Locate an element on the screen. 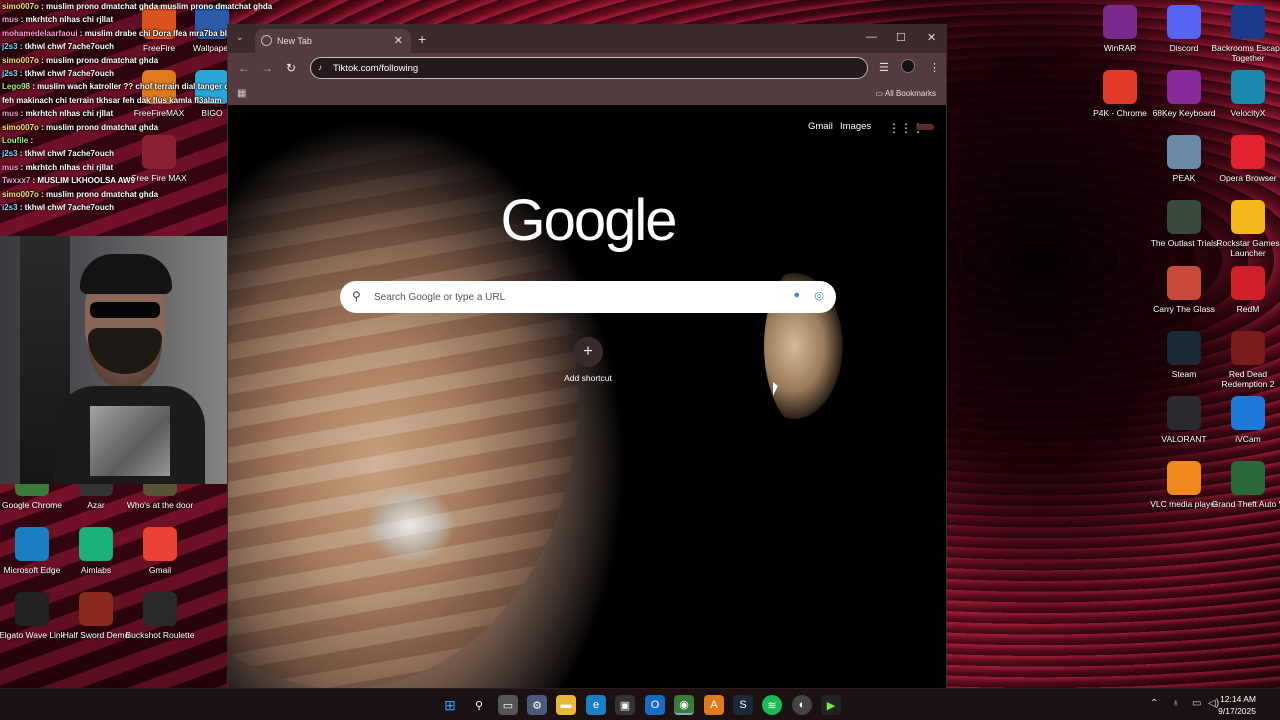 The image size is (1280, 720). close-window-icon: ✕ is located at coordinates (931, 37).